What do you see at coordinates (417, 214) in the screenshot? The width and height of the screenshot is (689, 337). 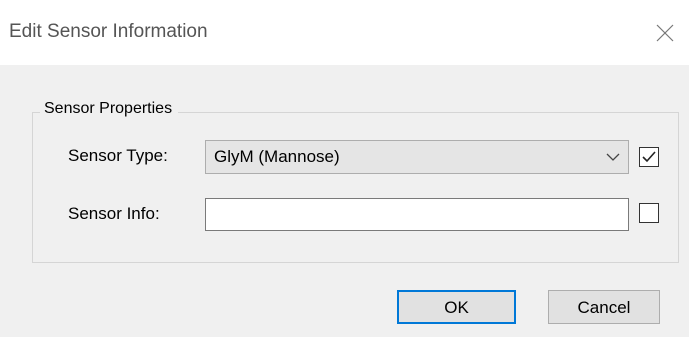 I see `sensor-info-input` at bounding box center [417, 214].